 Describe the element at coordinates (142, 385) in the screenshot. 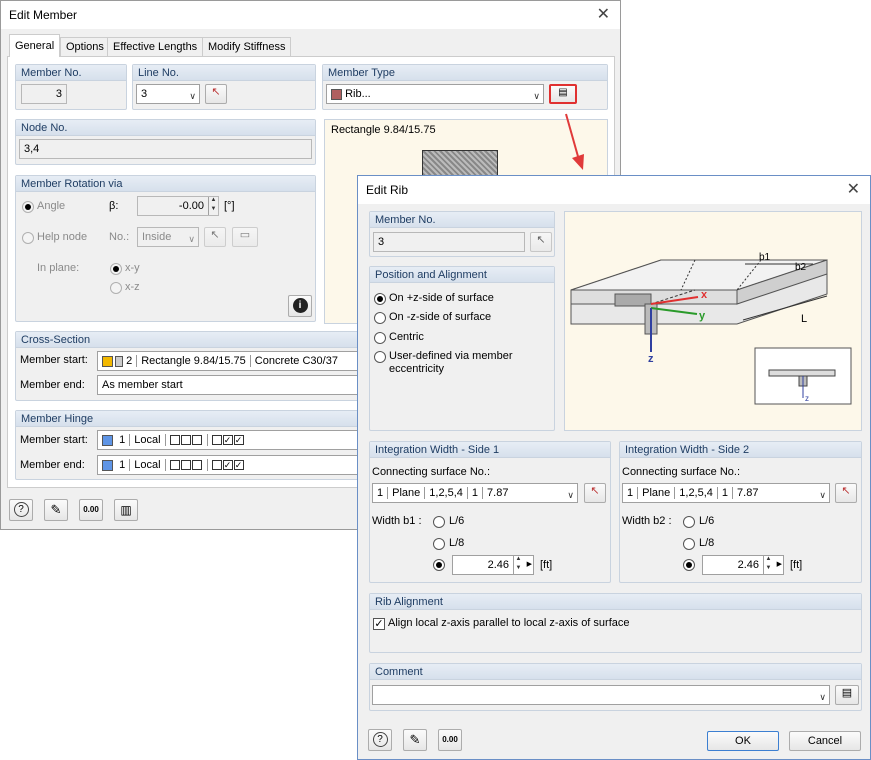

I see `cs-end-value: As member start` at that location.